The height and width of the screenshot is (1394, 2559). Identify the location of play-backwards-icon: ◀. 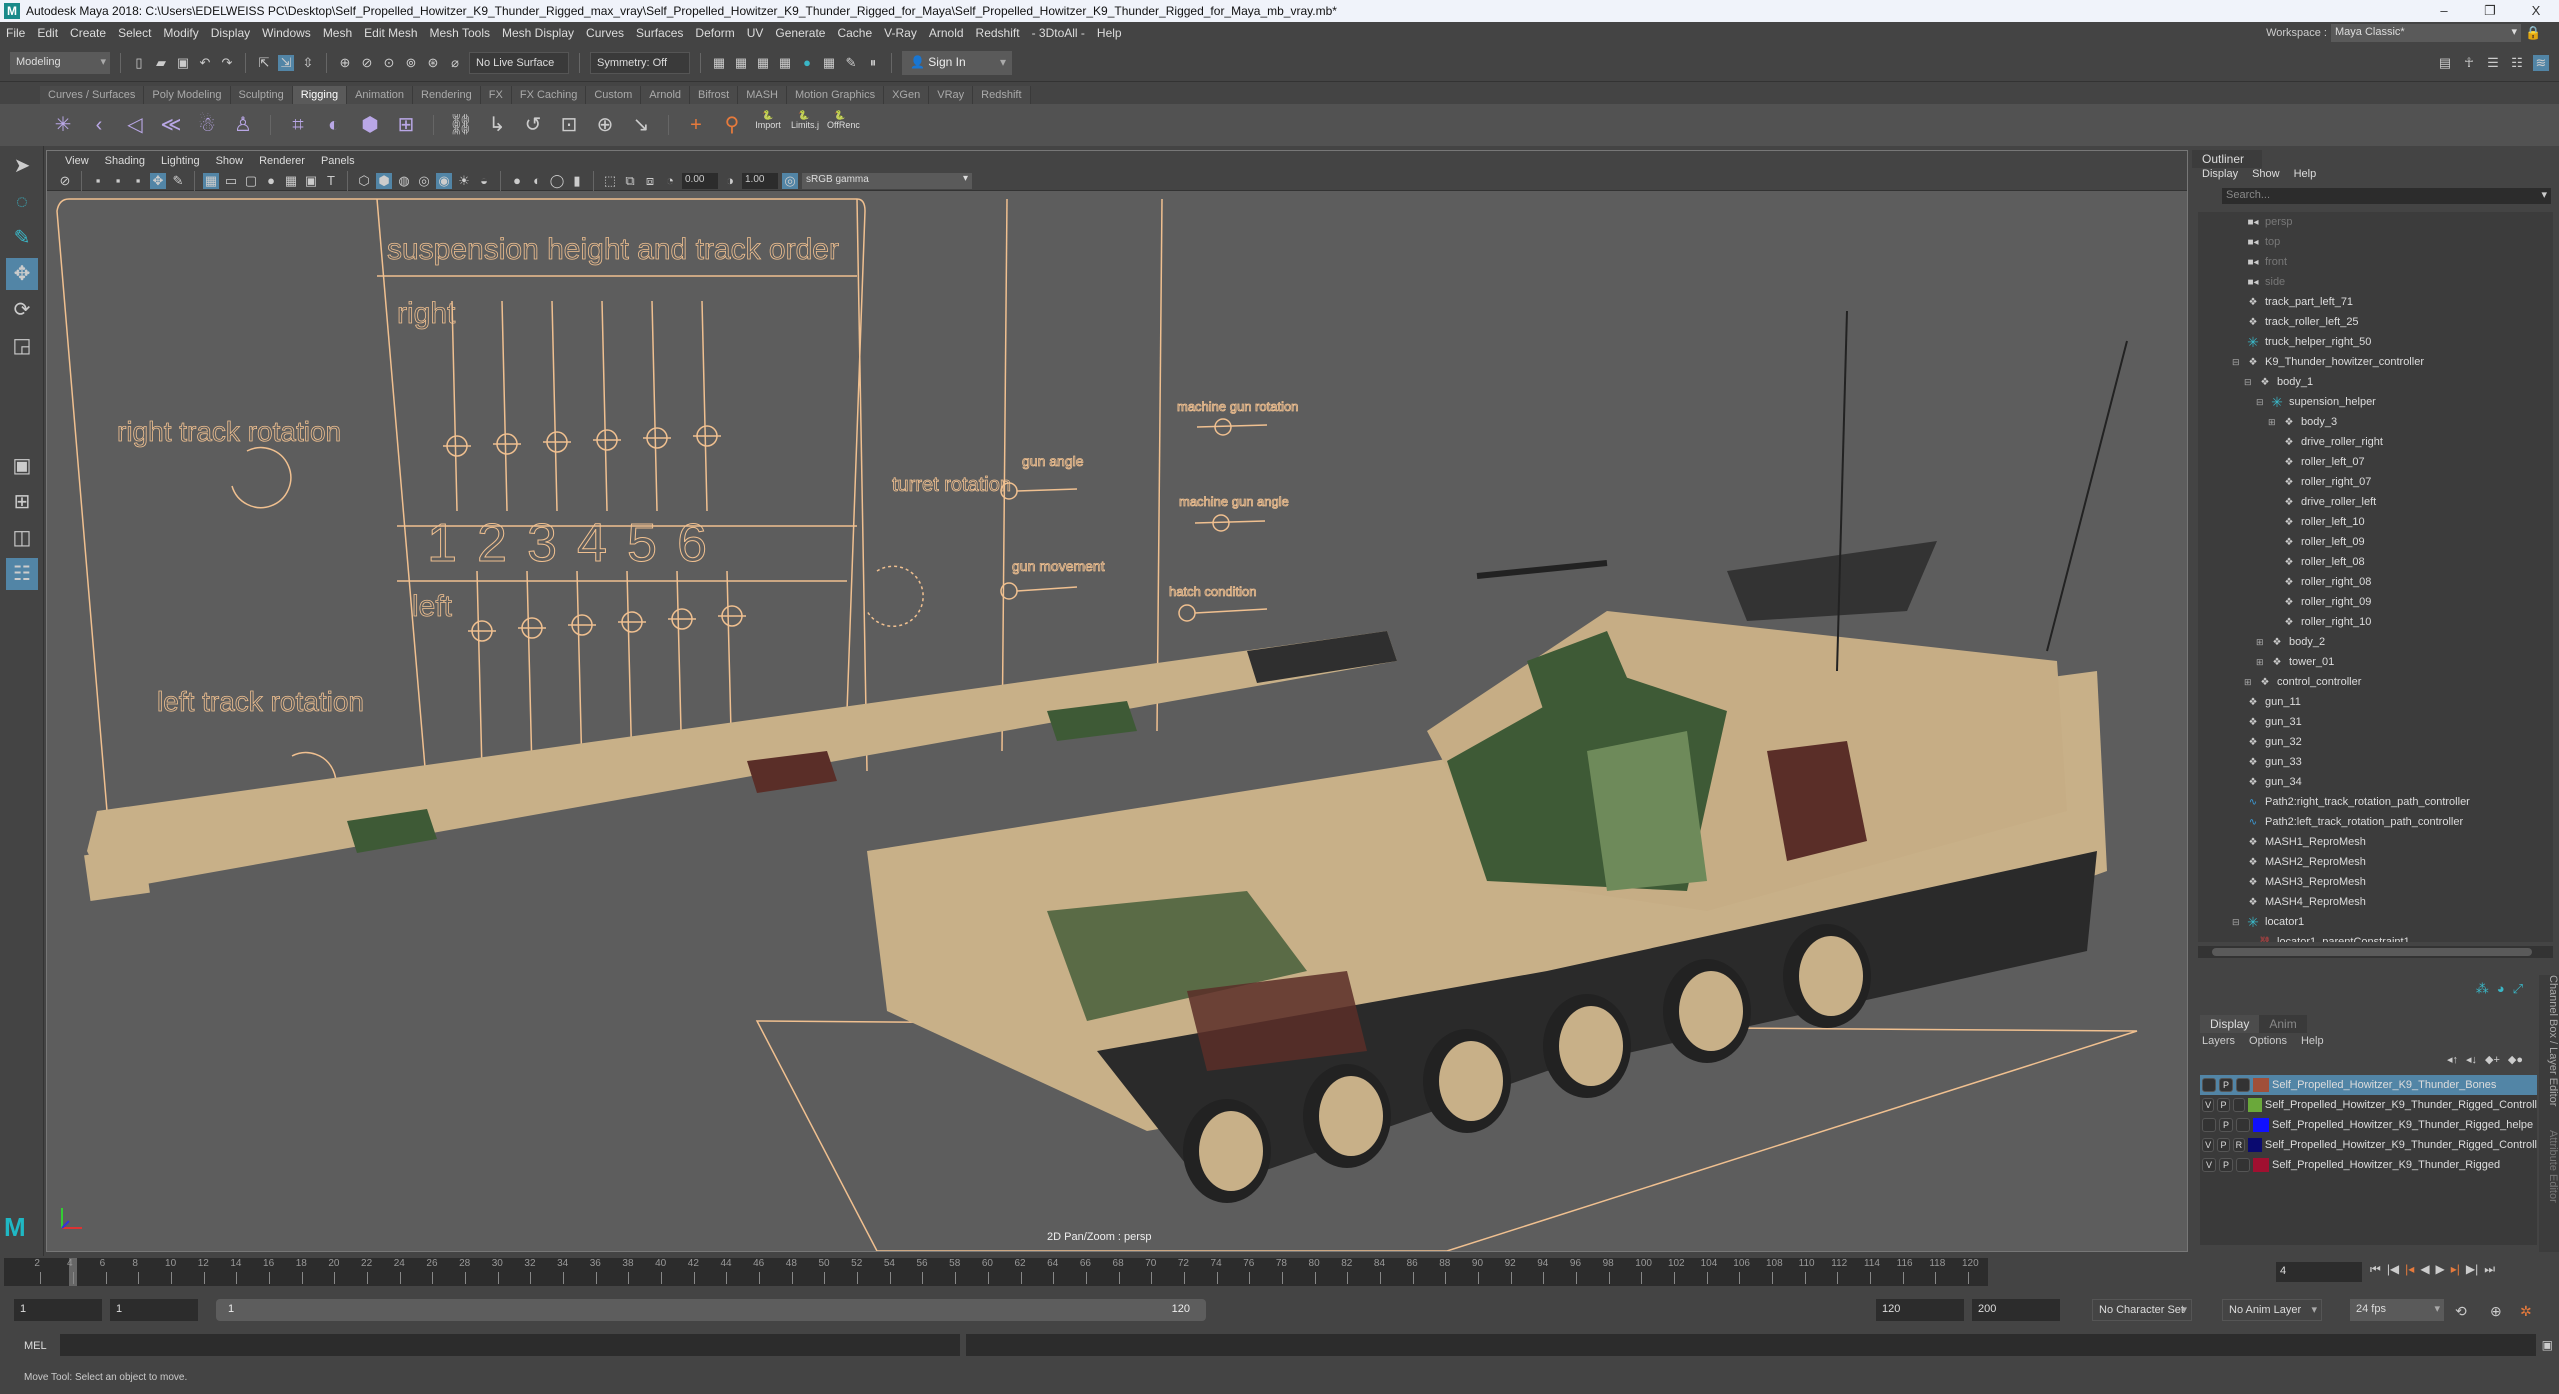
(2424, 1269).